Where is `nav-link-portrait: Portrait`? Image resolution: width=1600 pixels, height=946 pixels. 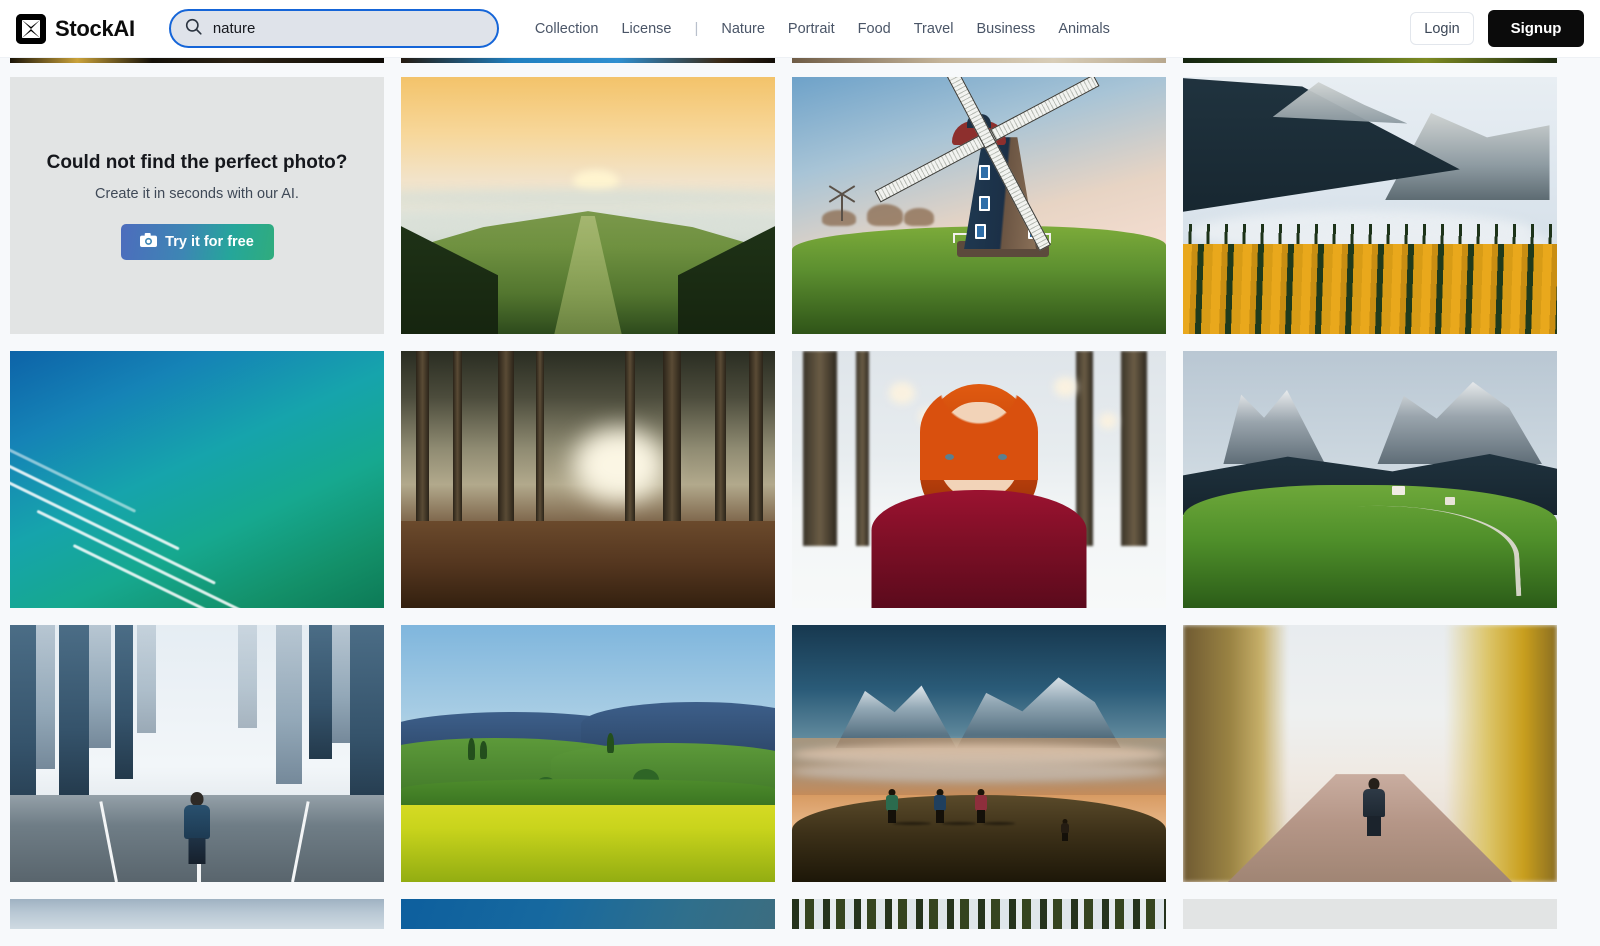 nav-link-portrait: Portrait is located at coordinates (811, 29).